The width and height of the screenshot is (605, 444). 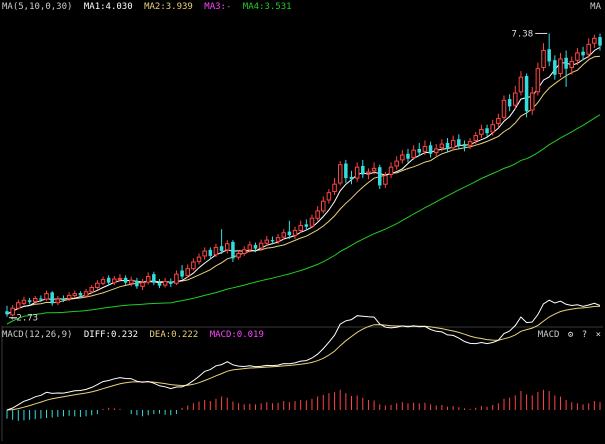 I want to click on close-icon: ×, so click(x=598, y=335).